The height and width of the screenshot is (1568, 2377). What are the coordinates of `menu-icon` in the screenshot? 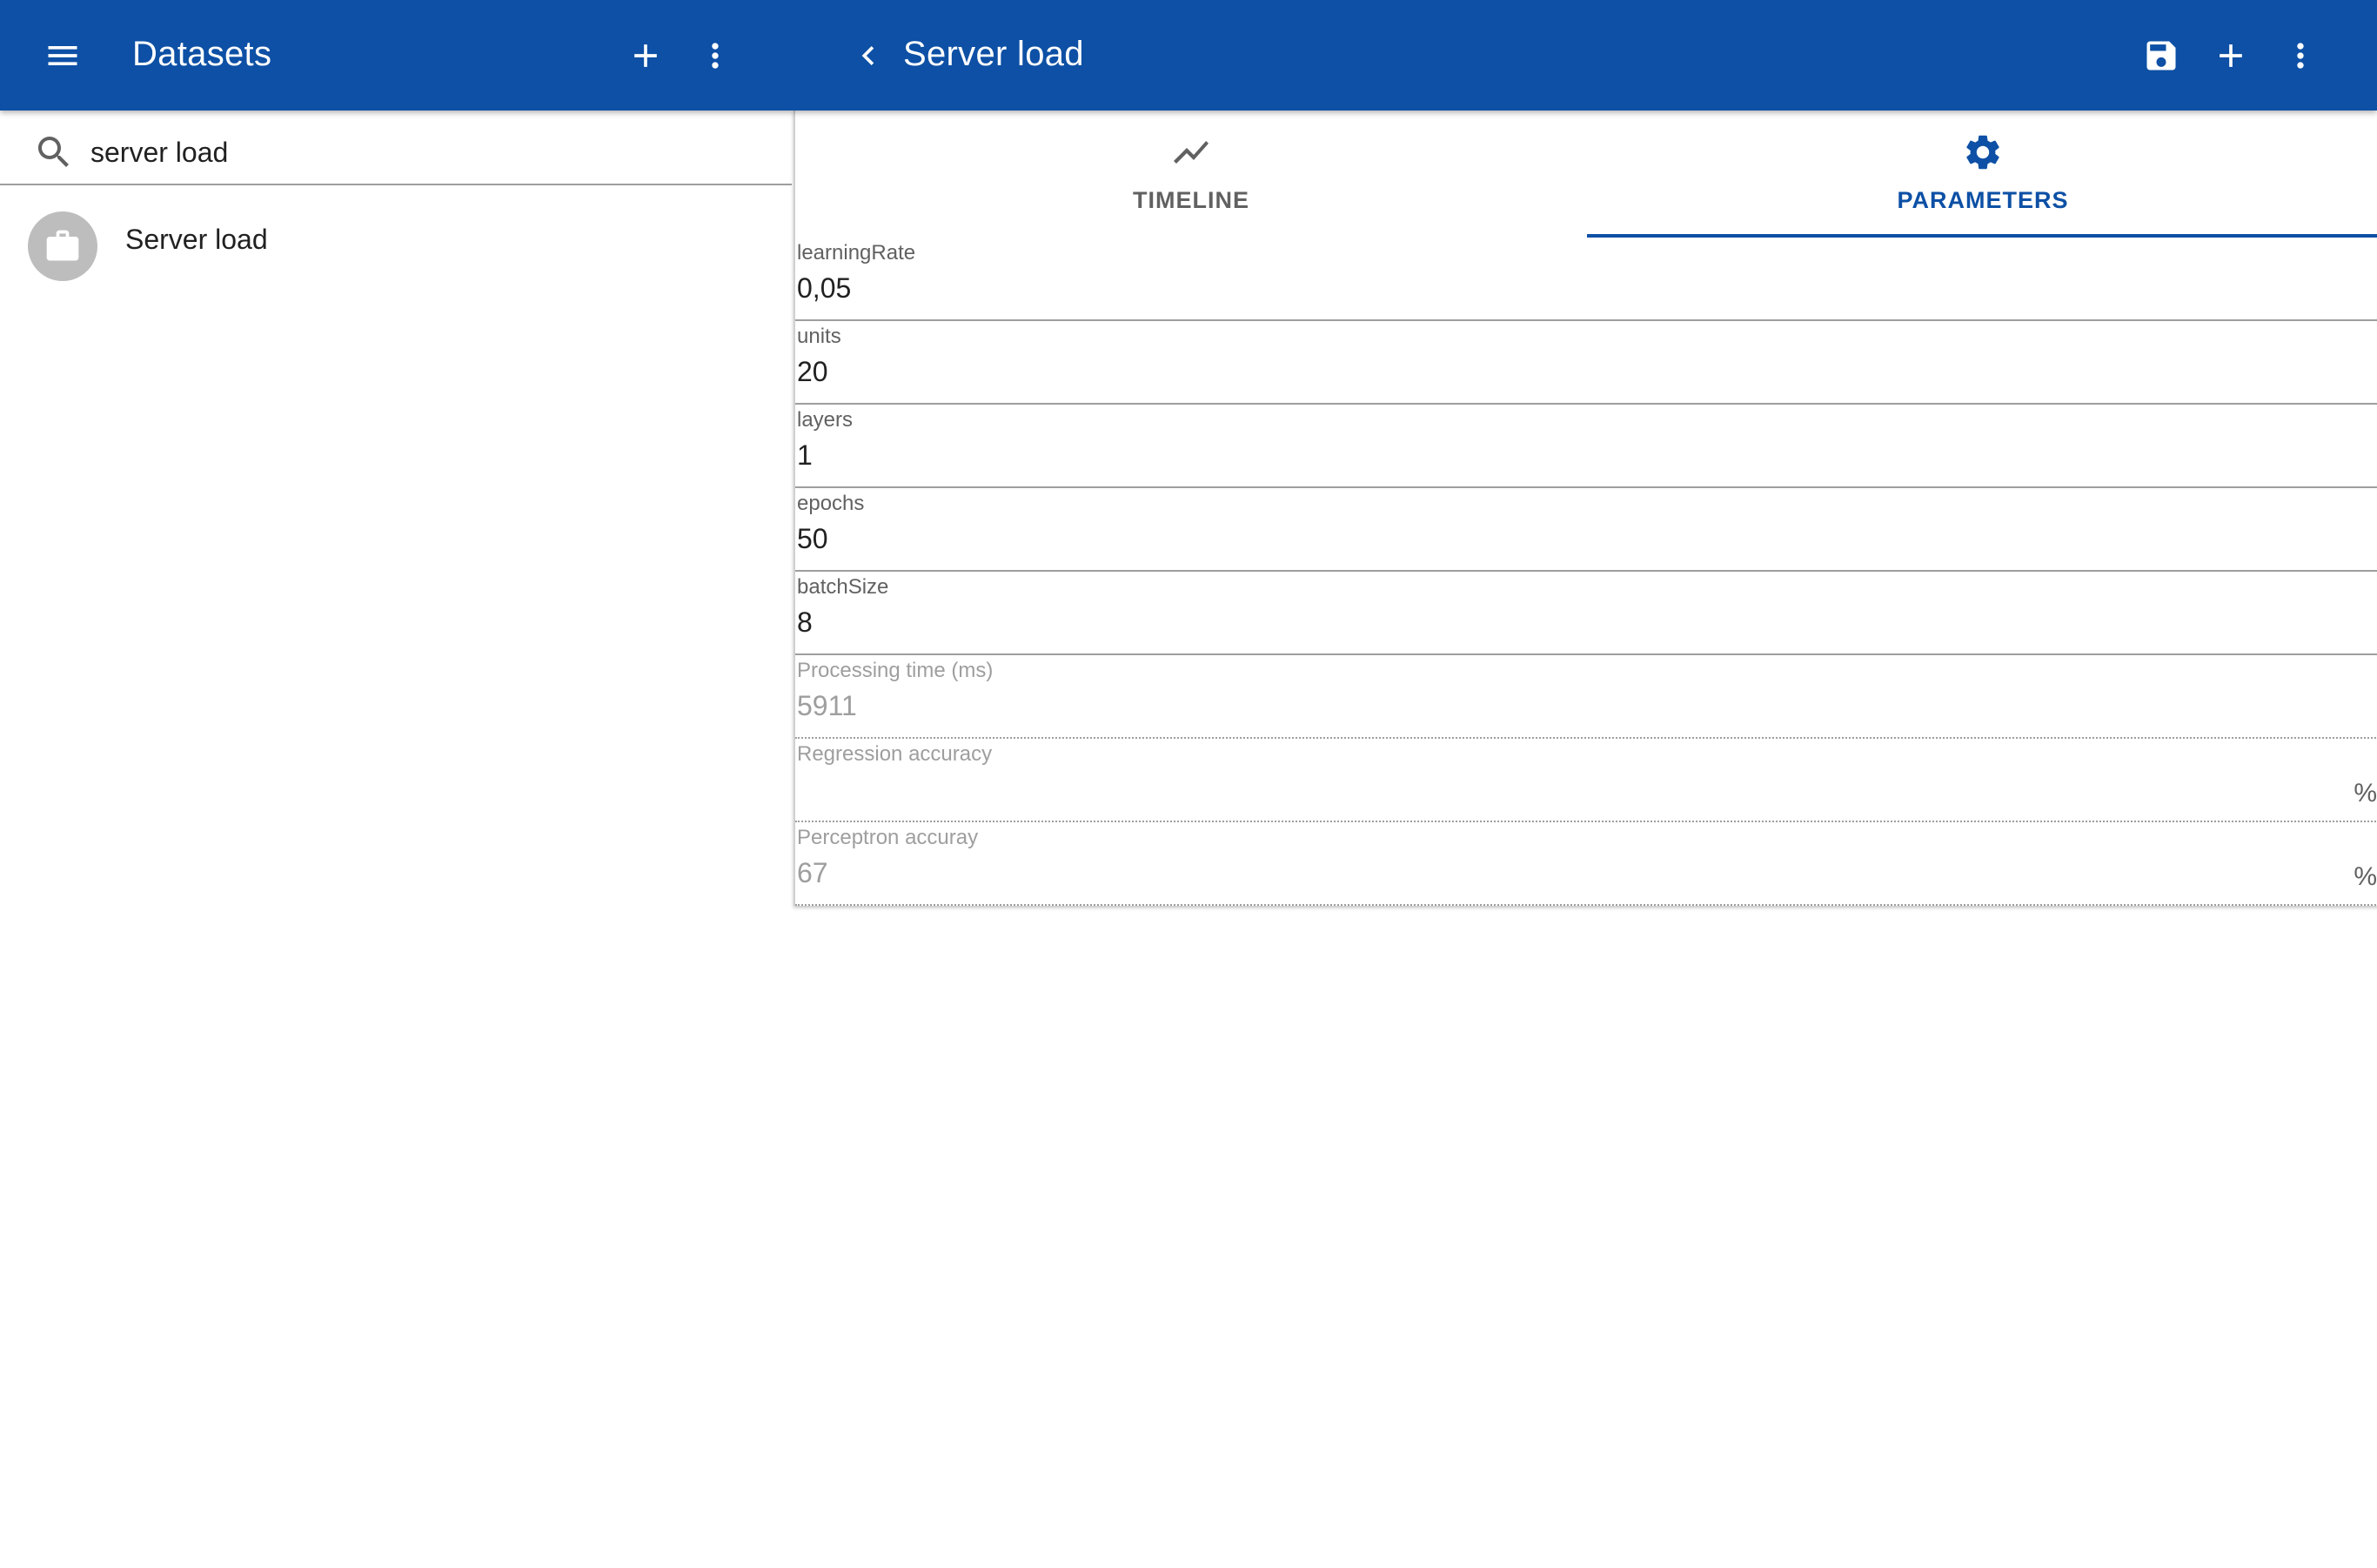 It's located at (62, 55).